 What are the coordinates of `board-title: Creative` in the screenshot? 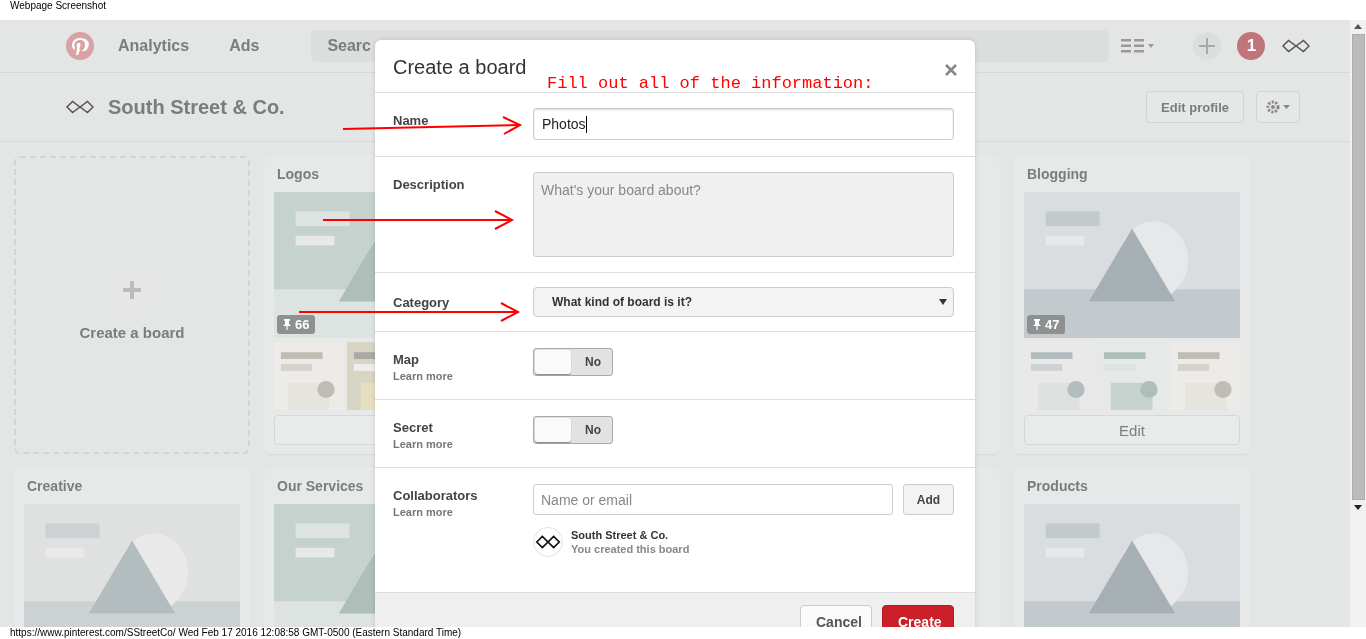 It's located at (55, 486).